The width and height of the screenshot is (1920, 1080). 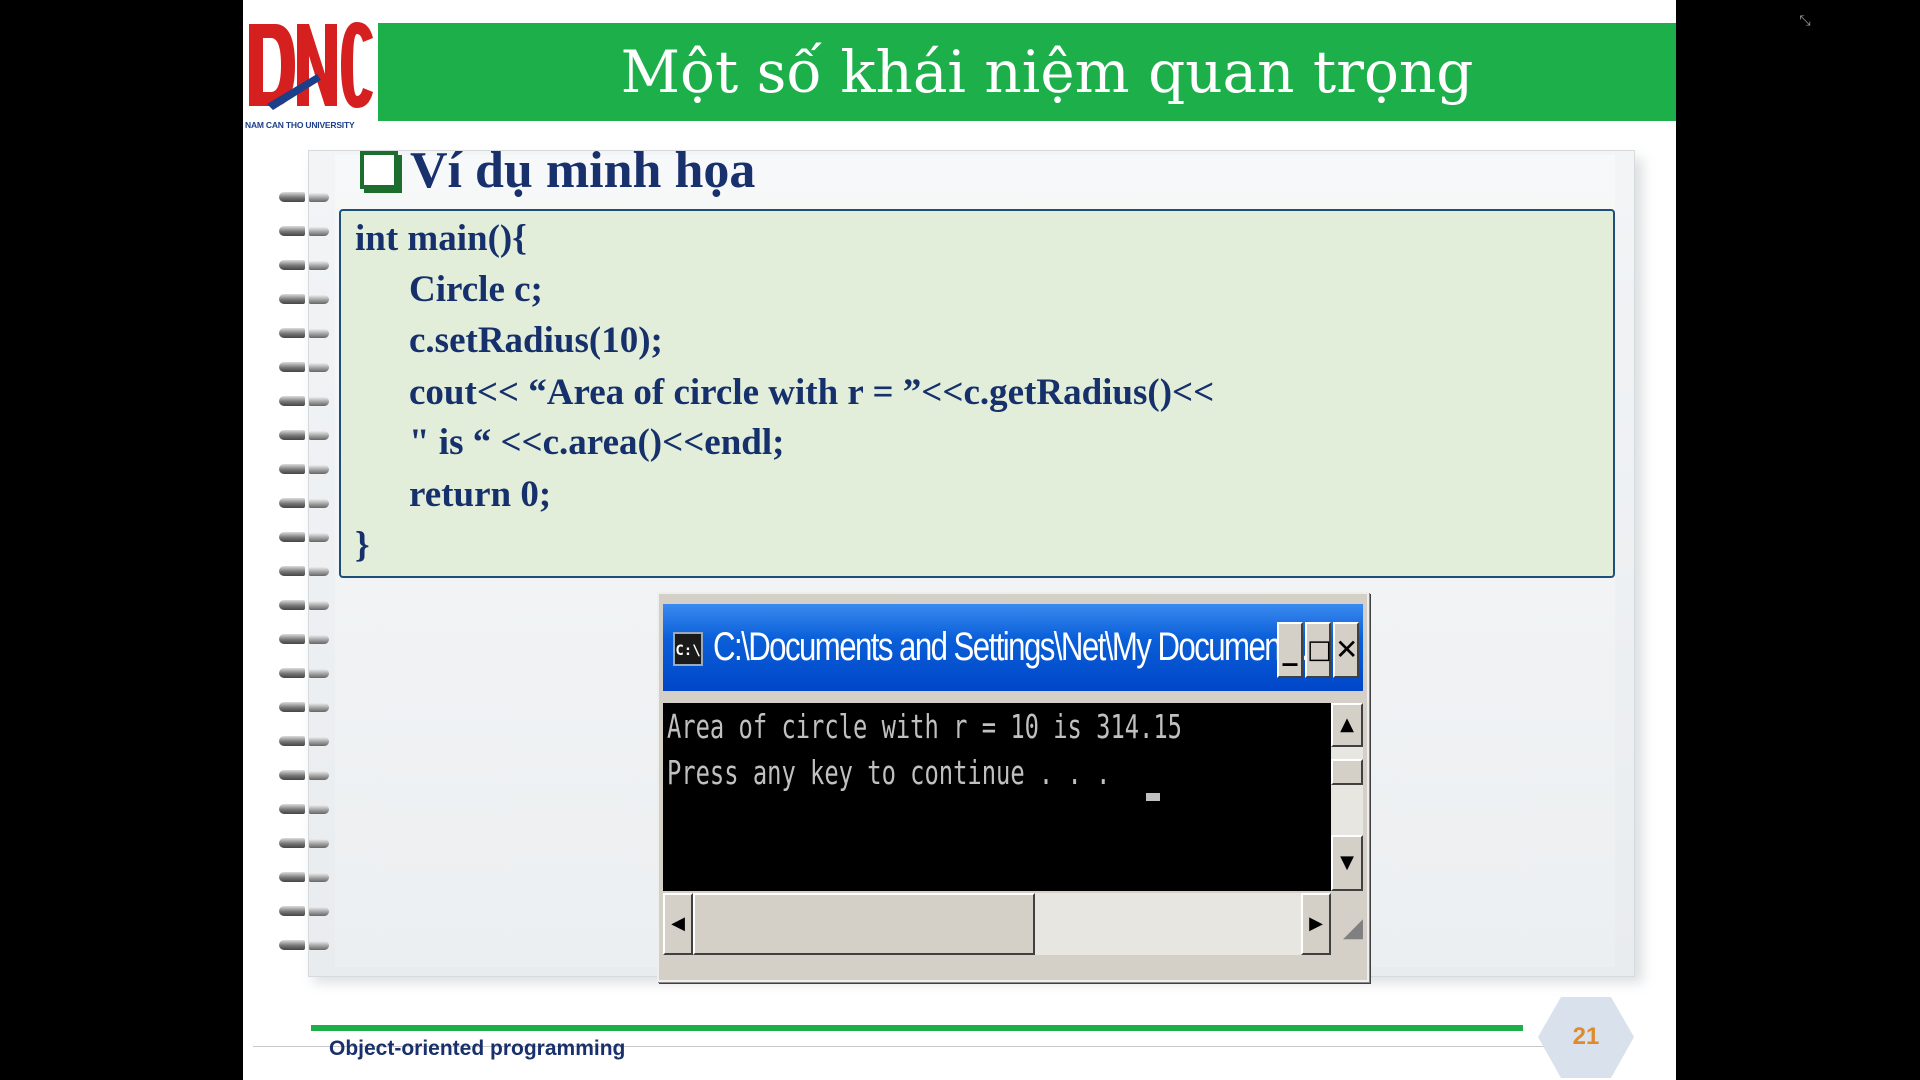 What do you see at coordinates (476, 289) in the screenshot?
I see `code-line: Circle c;` at bounding box center [476, 289].